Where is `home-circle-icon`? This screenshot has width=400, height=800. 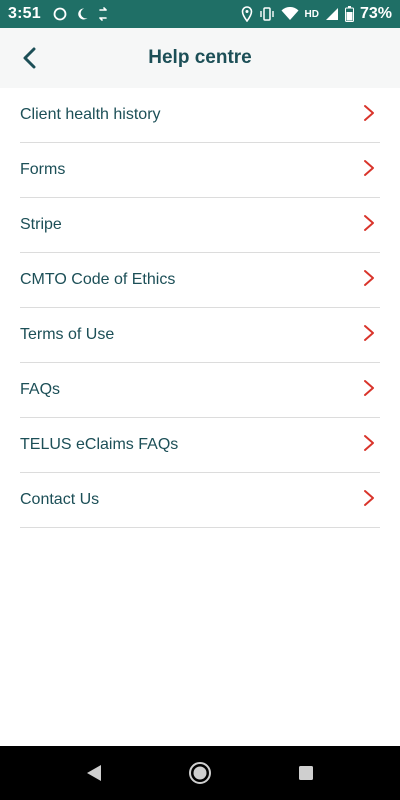
home-circle-icon is located at coordinates (200, 773).